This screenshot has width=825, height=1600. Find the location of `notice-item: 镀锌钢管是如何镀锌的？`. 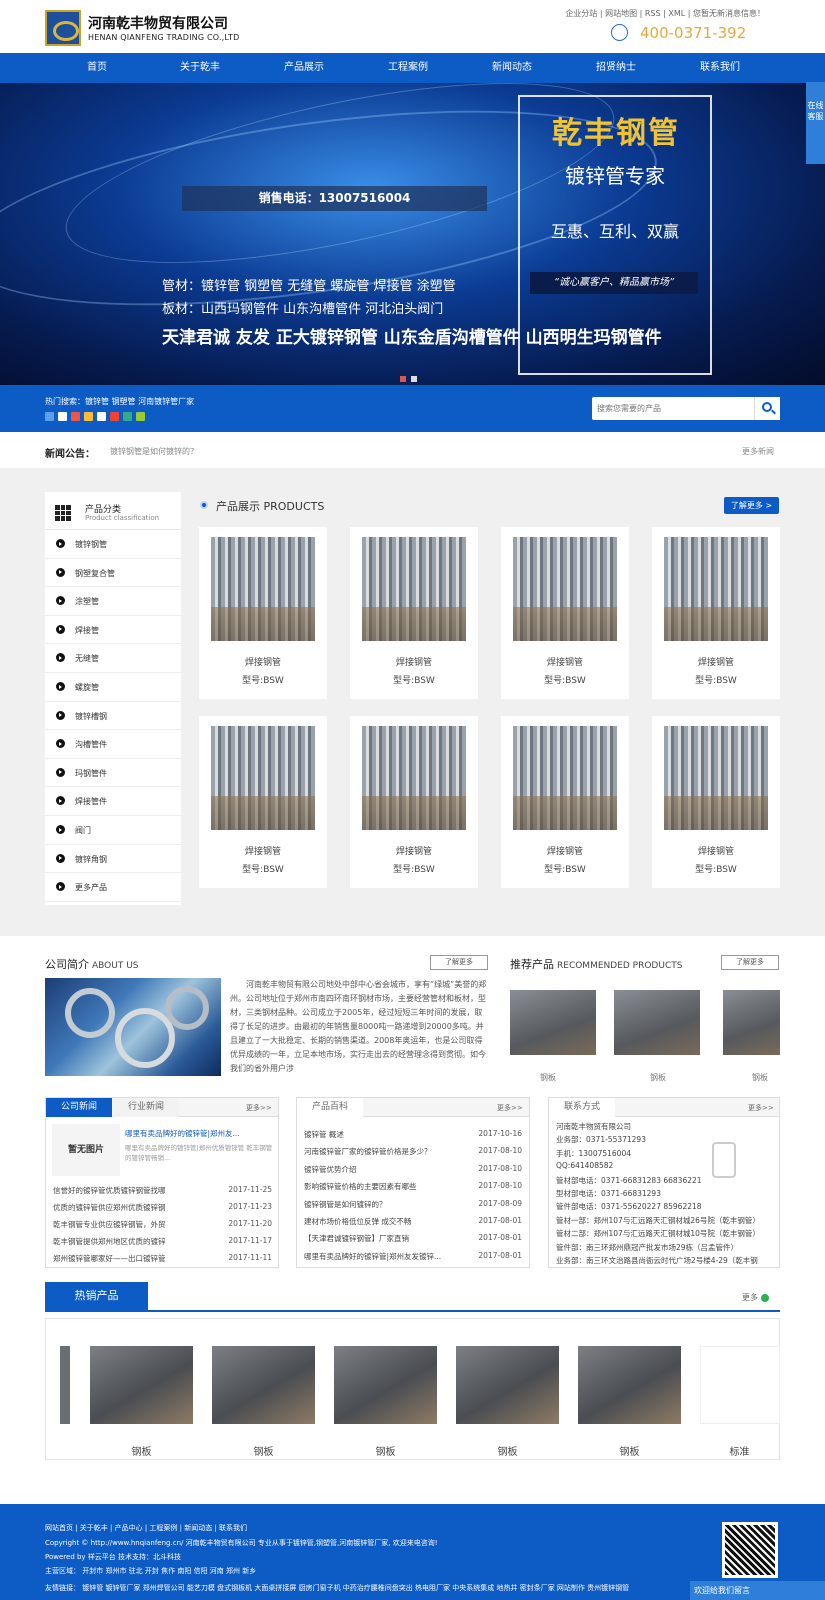

notice-item: 镀锌钢管是如何镀锌的？ is located at coordinates (154, 451).